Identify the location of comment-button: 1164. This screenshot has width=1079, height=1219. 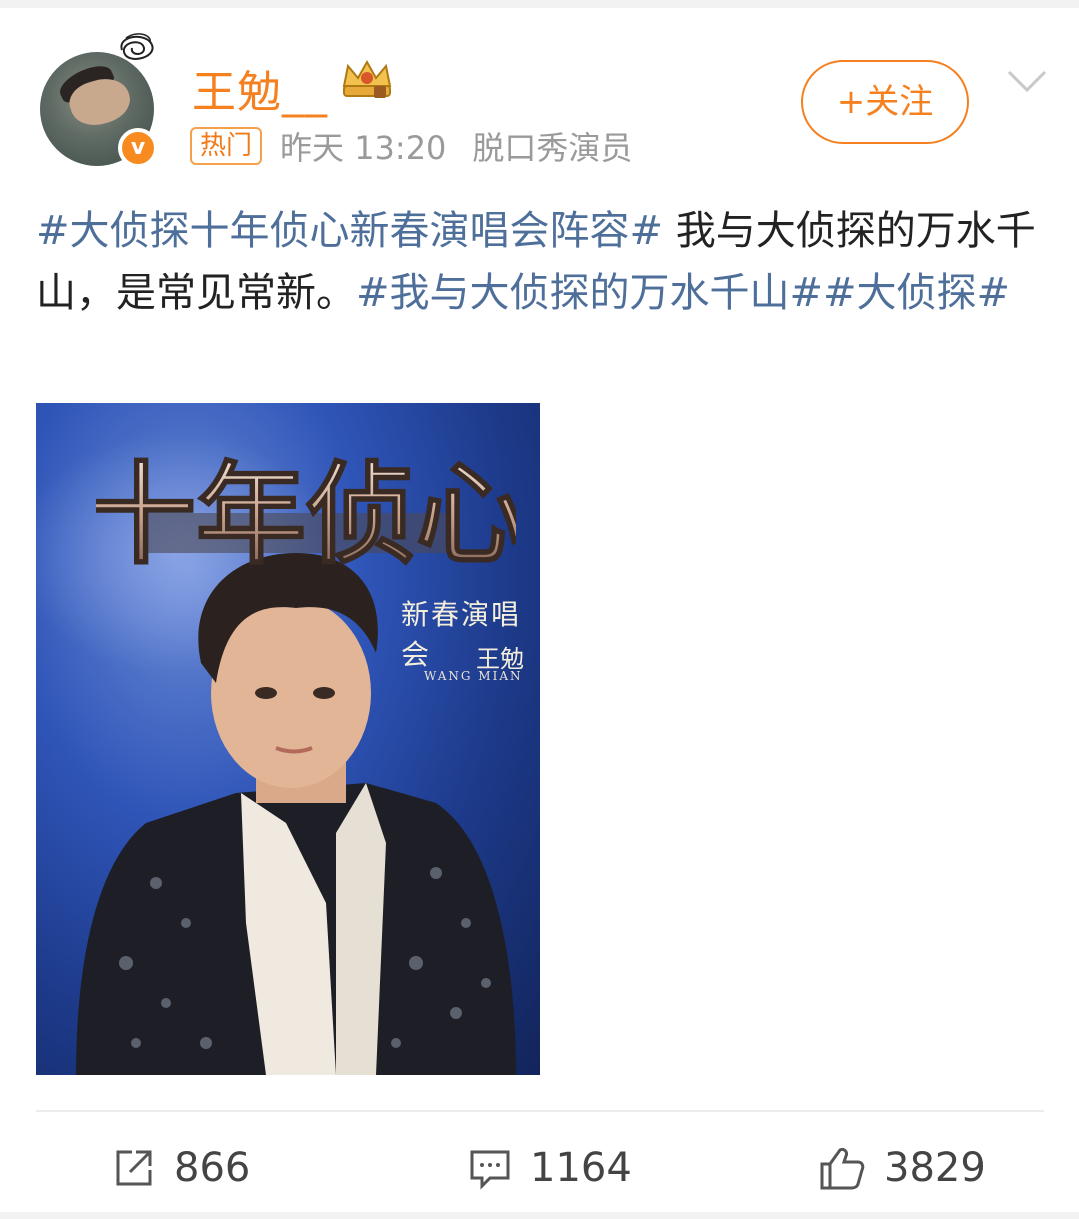
(550, 1168).